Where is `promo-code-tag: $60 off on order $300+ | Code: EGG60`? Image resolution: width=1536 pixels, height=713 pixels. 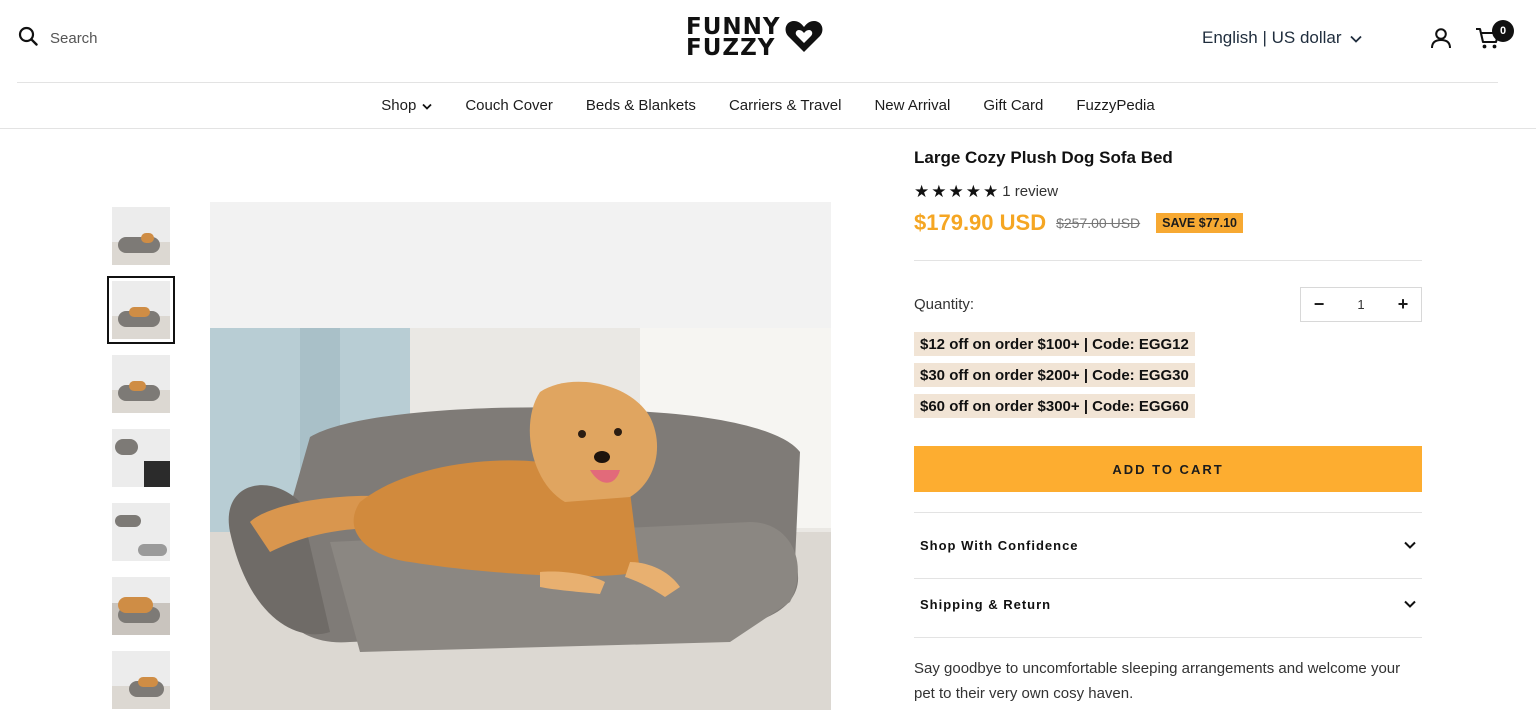 promo-code-tag: $60 off on order $300+ | Code: EGG60 is located at coordinates (1054, 406).